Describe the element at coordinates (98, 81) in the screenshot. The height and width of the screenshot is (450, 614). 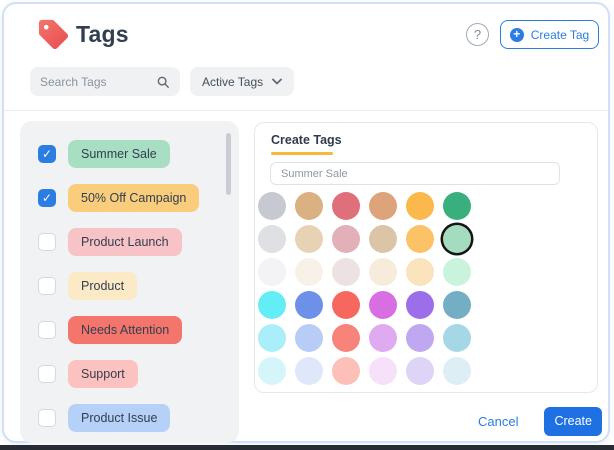
I see `search-input` at that location.